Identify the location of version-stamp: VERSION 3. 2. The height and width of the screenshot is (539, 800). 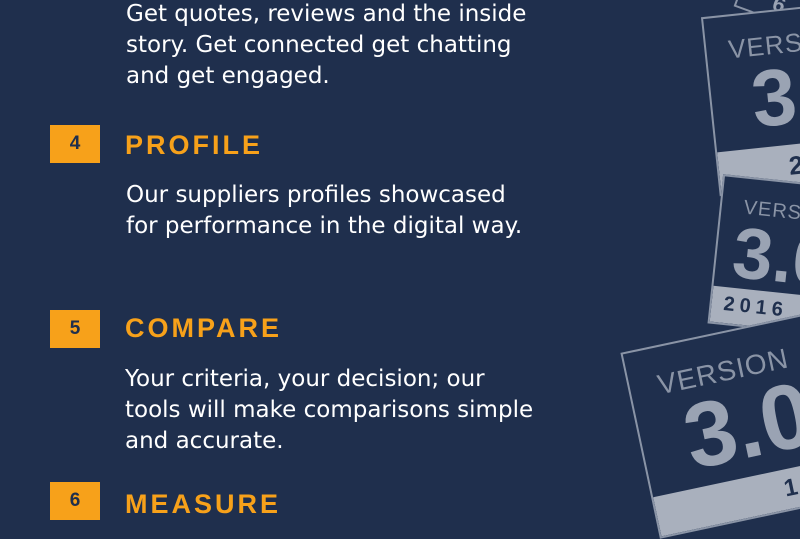
(750, 100).